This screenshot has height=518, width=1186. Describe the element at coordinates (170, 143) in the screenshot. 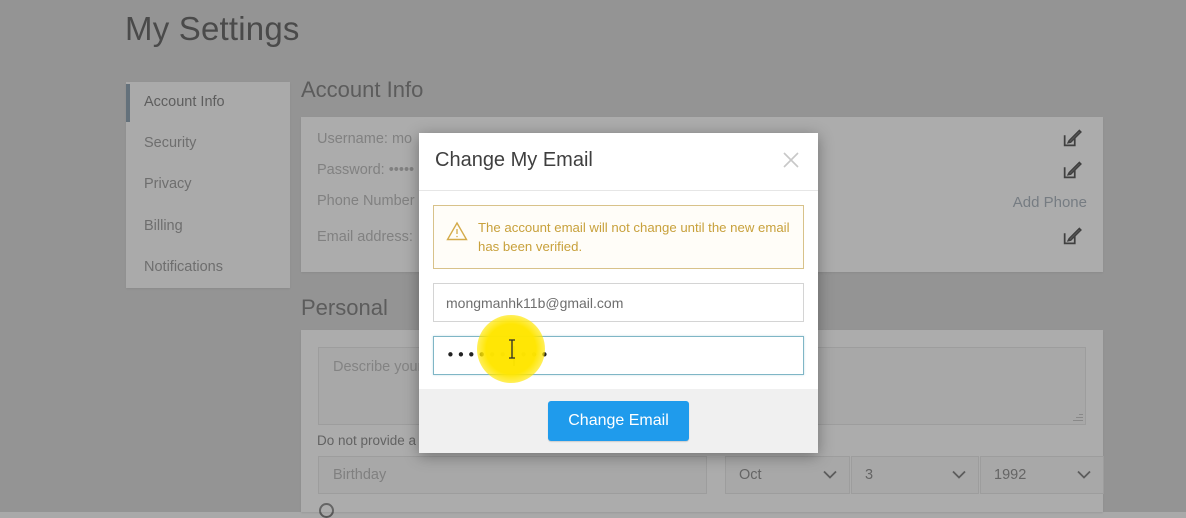

I see `sidebar-item-label: Security` at that location.